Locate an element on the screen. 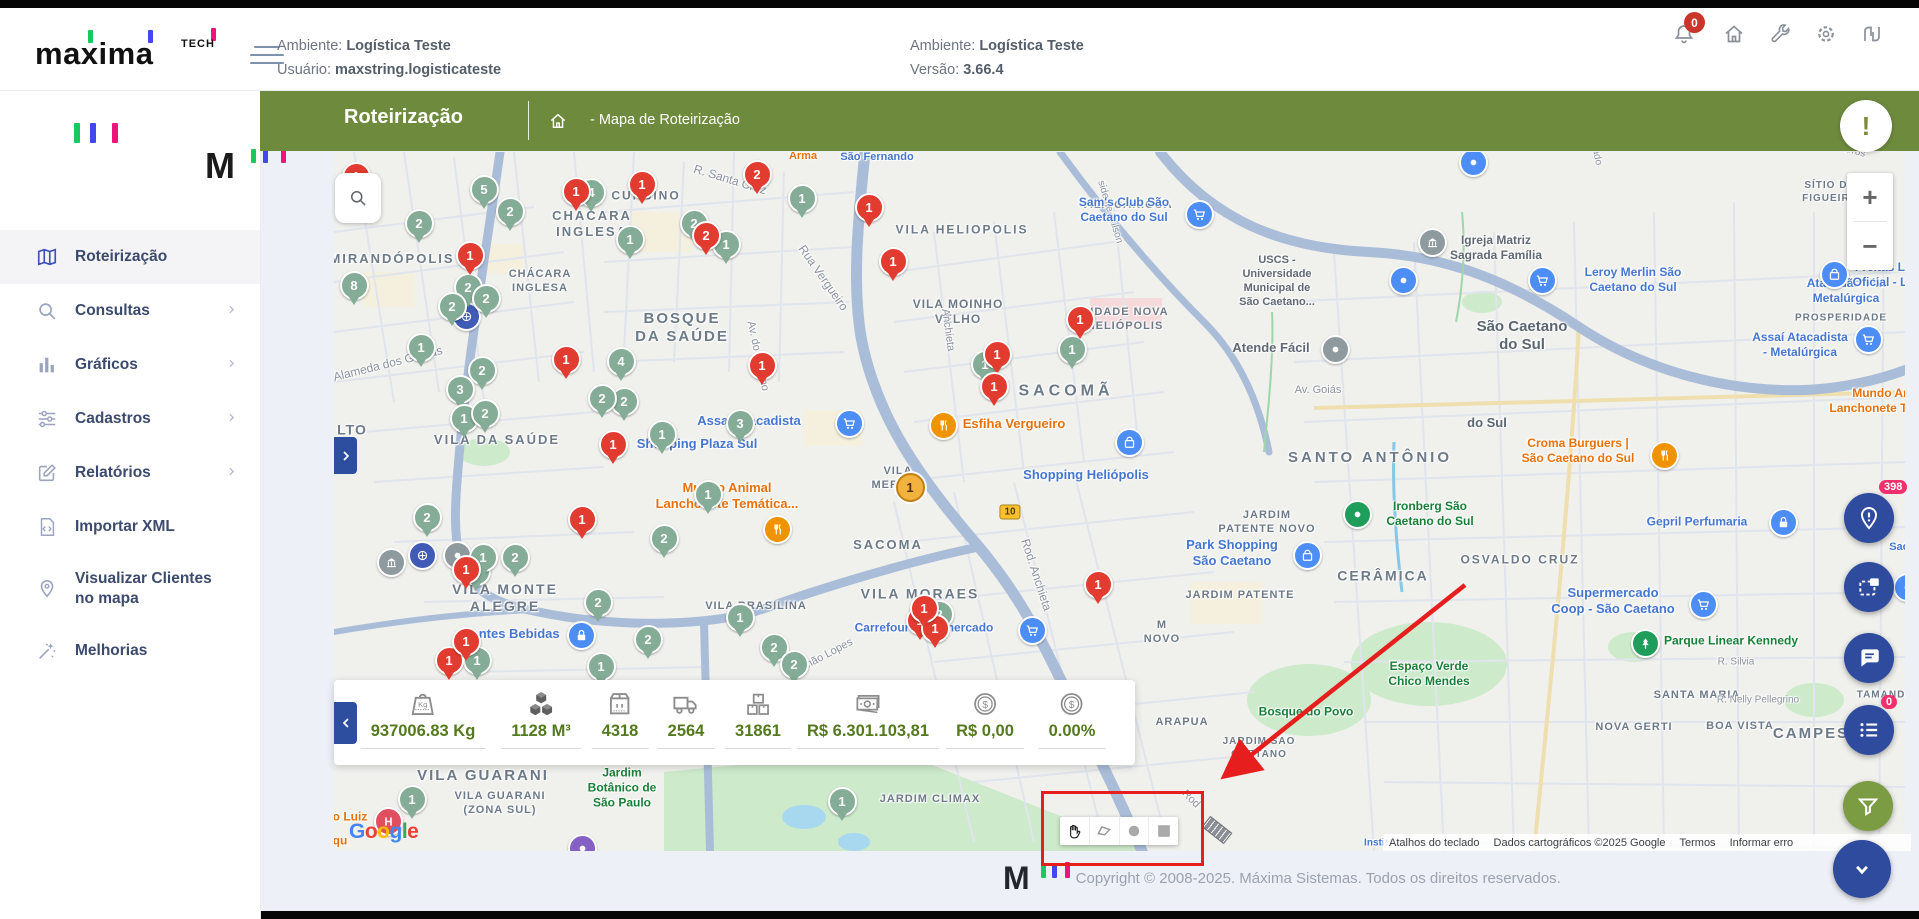  keyboard-shortcuts-link: Atalhos do teclado is located at coordinates (1434, 843).